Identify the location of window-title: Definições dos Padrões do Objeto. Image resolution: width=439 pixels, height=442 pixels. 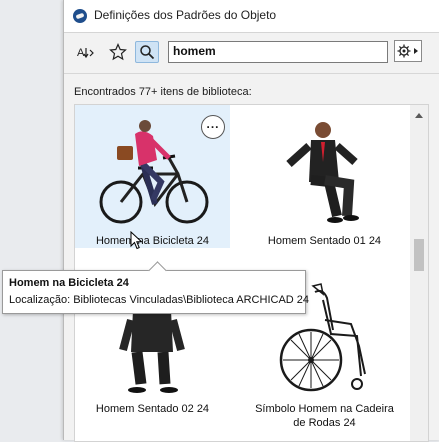
(185, 15).